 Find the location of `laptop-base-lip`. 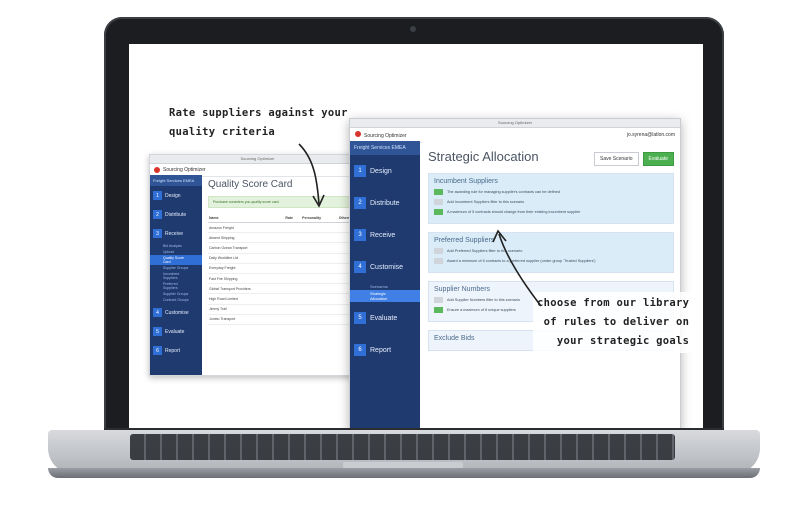

laptop-base-lip is located at coordinates (404, 473).